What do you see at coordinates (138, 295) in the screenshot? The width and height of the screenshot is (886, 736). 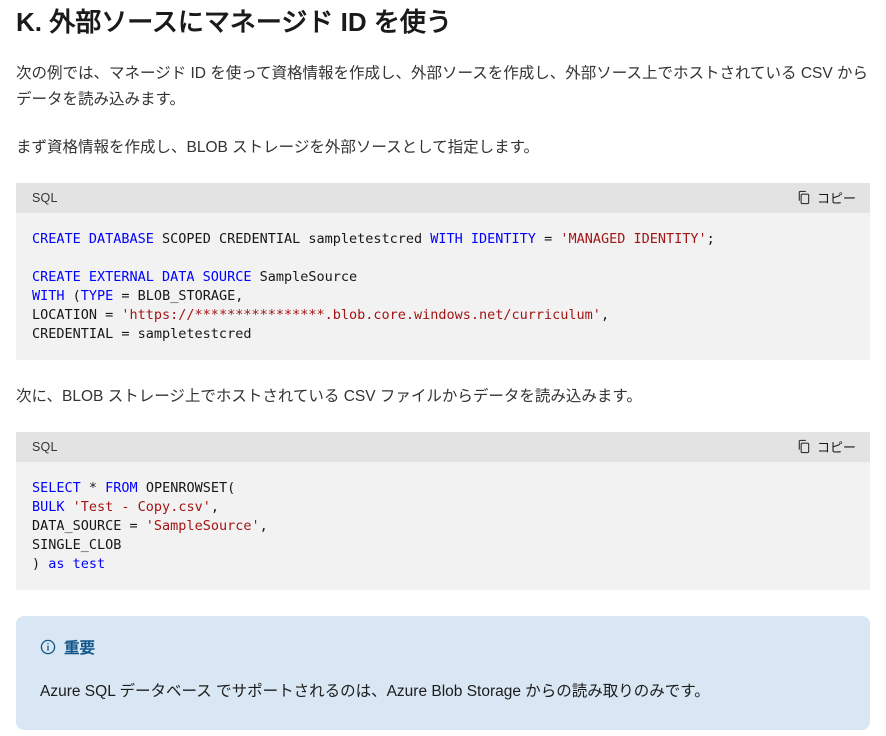 I see `code-line: WITH (TYPE = BLOB_STORAGE,` at bounding box center [138, 295].